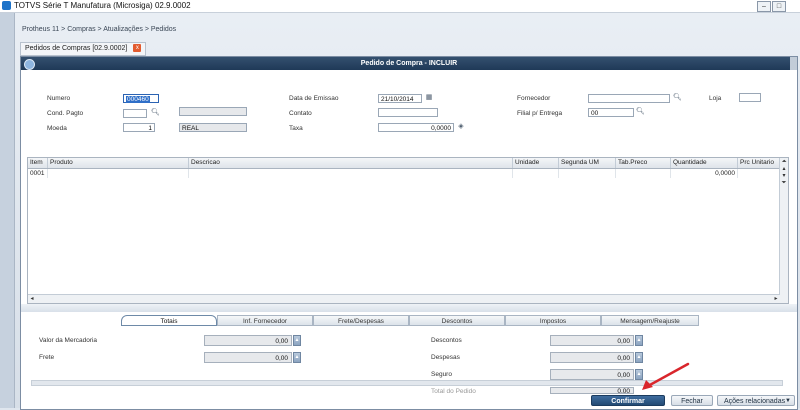 The image size is (800, 410). Describe the element at coordinates (536, 173) in the screenshot. I see `cell-unidade` at that location.